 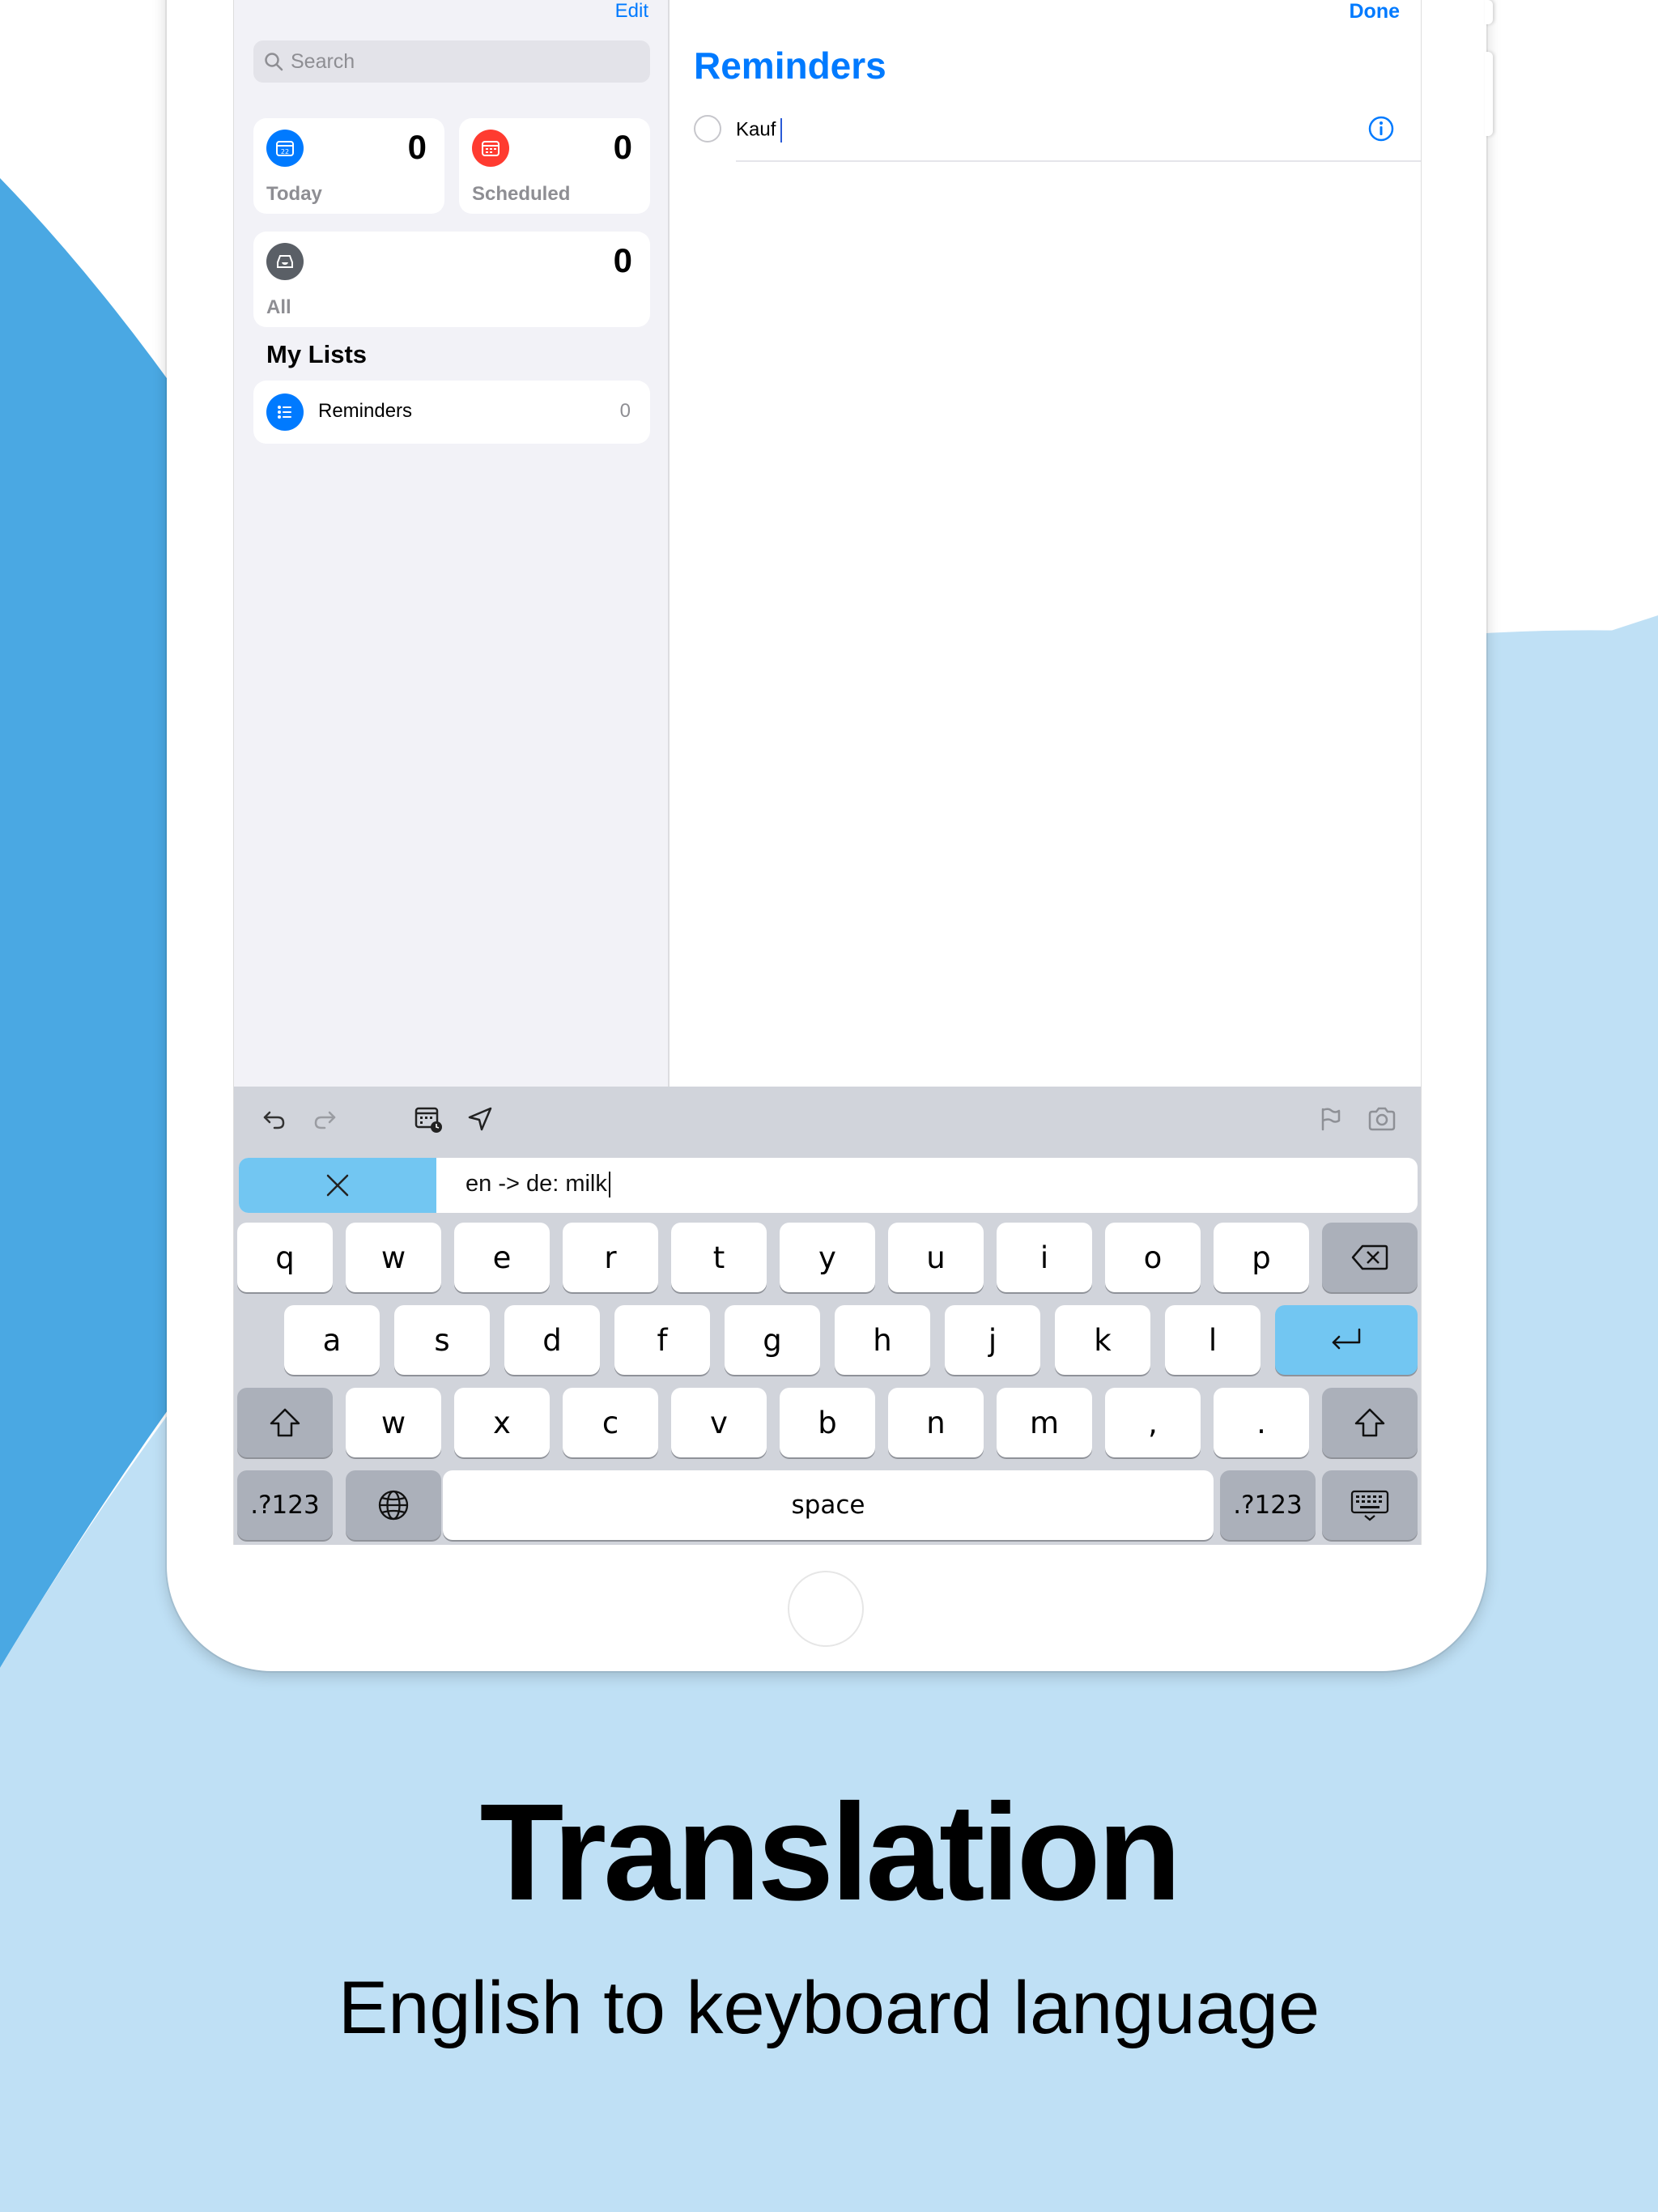 What do you see at coordinates (521, 194) in the screenshot?
I see `scheduled-label: Scheduled` at bounding box center [521, 194].